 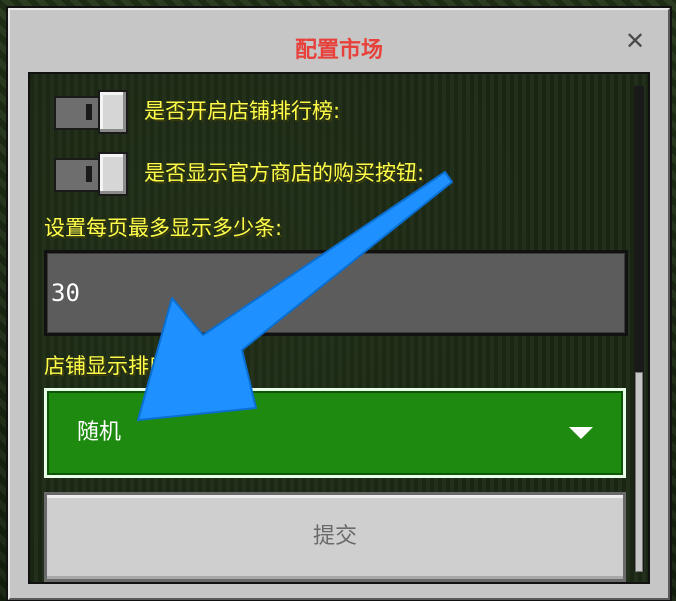 I want to click on buy-button-toggle-label: 是否显示官方商店的购买按钮:, so click(x=284, y=173).